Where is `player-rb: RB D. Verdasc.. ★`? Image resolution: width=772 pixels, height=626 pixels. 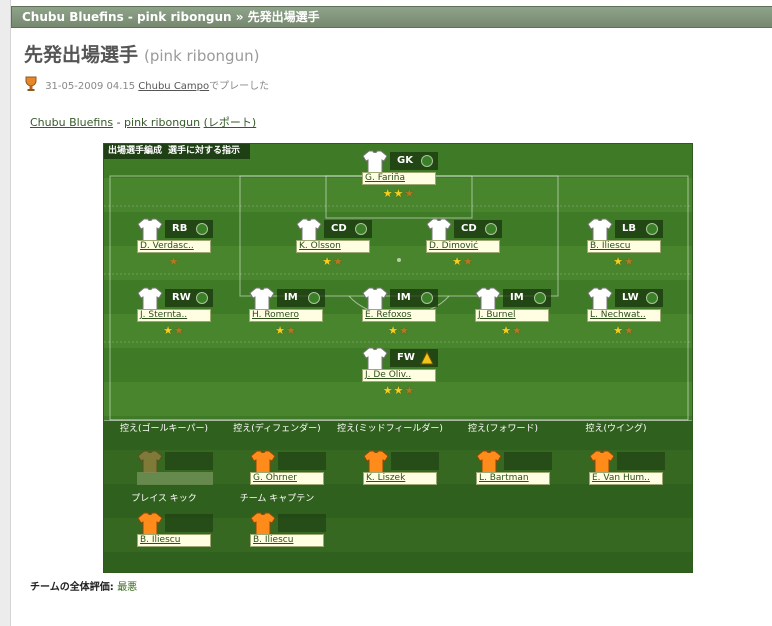
player-rb: RB D. Verdasc.. ★ is located at coordinates (176, 248).